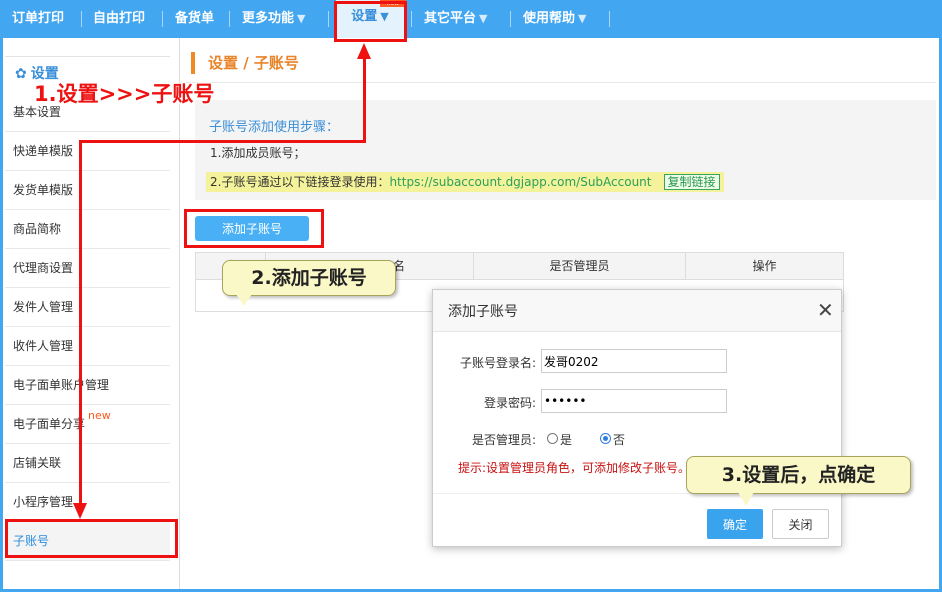 This screenshot has height=592, width=942. What do you see at coordinates (450, 18) in the screenshot?
I see `nav-label: 其它平台` at bounding box center [450, 18].